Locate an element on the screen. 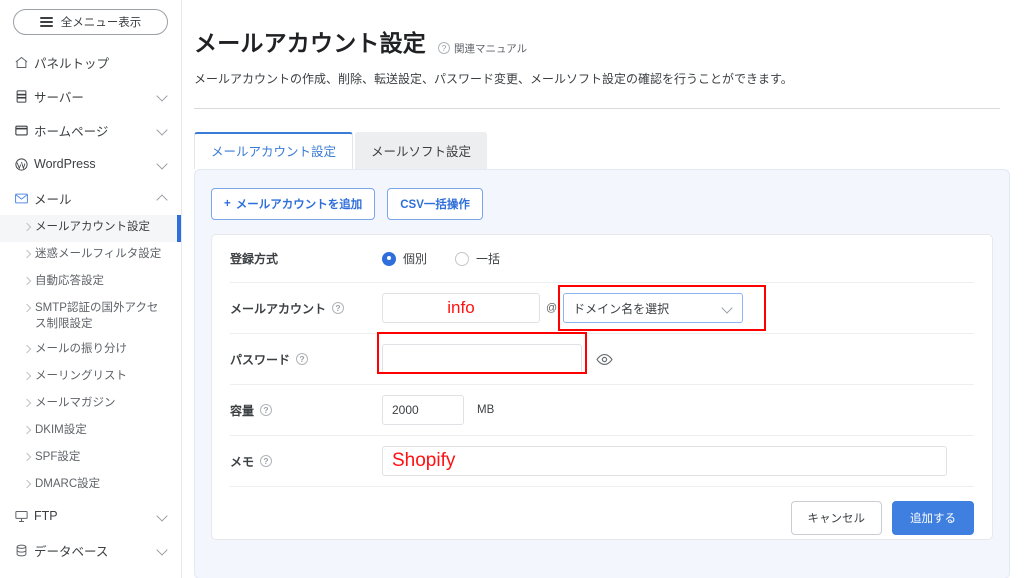 The height and width of the screenshot is (578, 1024). tab-mail-software-settings: メールソフト設定 is located at coordinates (421, 150).